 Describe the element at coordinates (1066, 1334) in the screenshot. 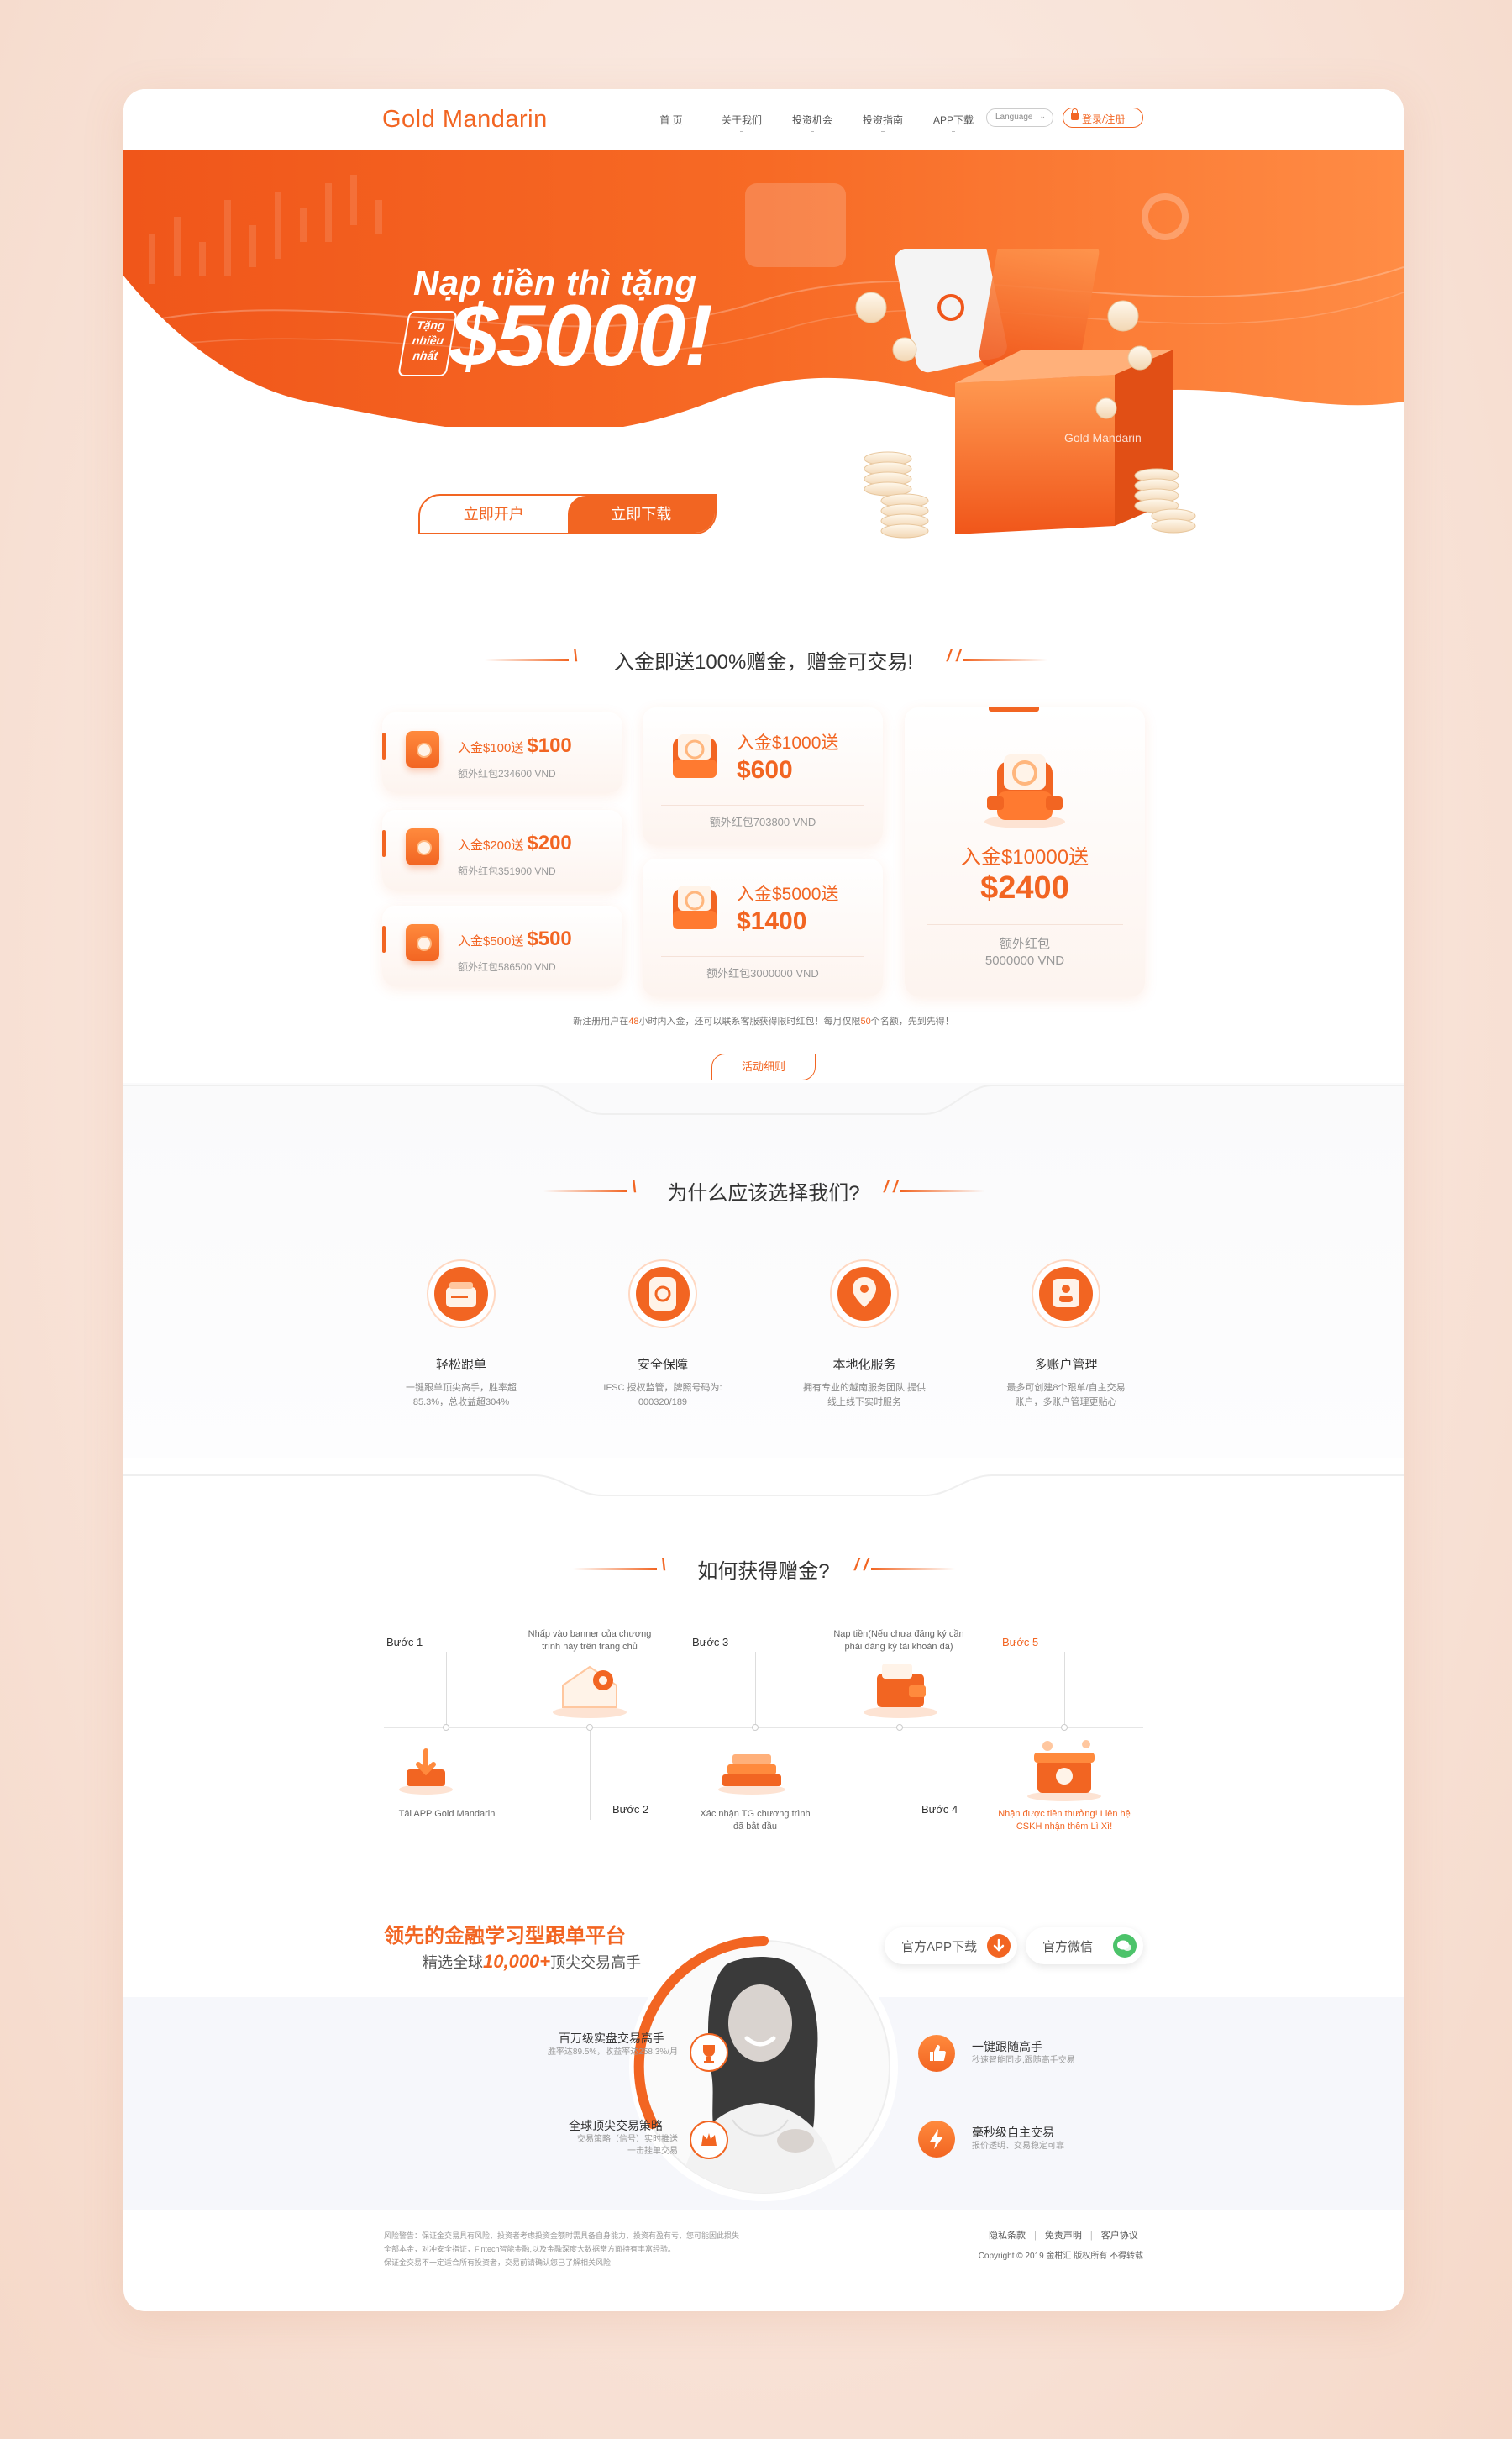

I see `feature-multi-account: 多账户管理 最多可创建8个跟单/自主交易 账户，多账户管理更贴心` at that location.